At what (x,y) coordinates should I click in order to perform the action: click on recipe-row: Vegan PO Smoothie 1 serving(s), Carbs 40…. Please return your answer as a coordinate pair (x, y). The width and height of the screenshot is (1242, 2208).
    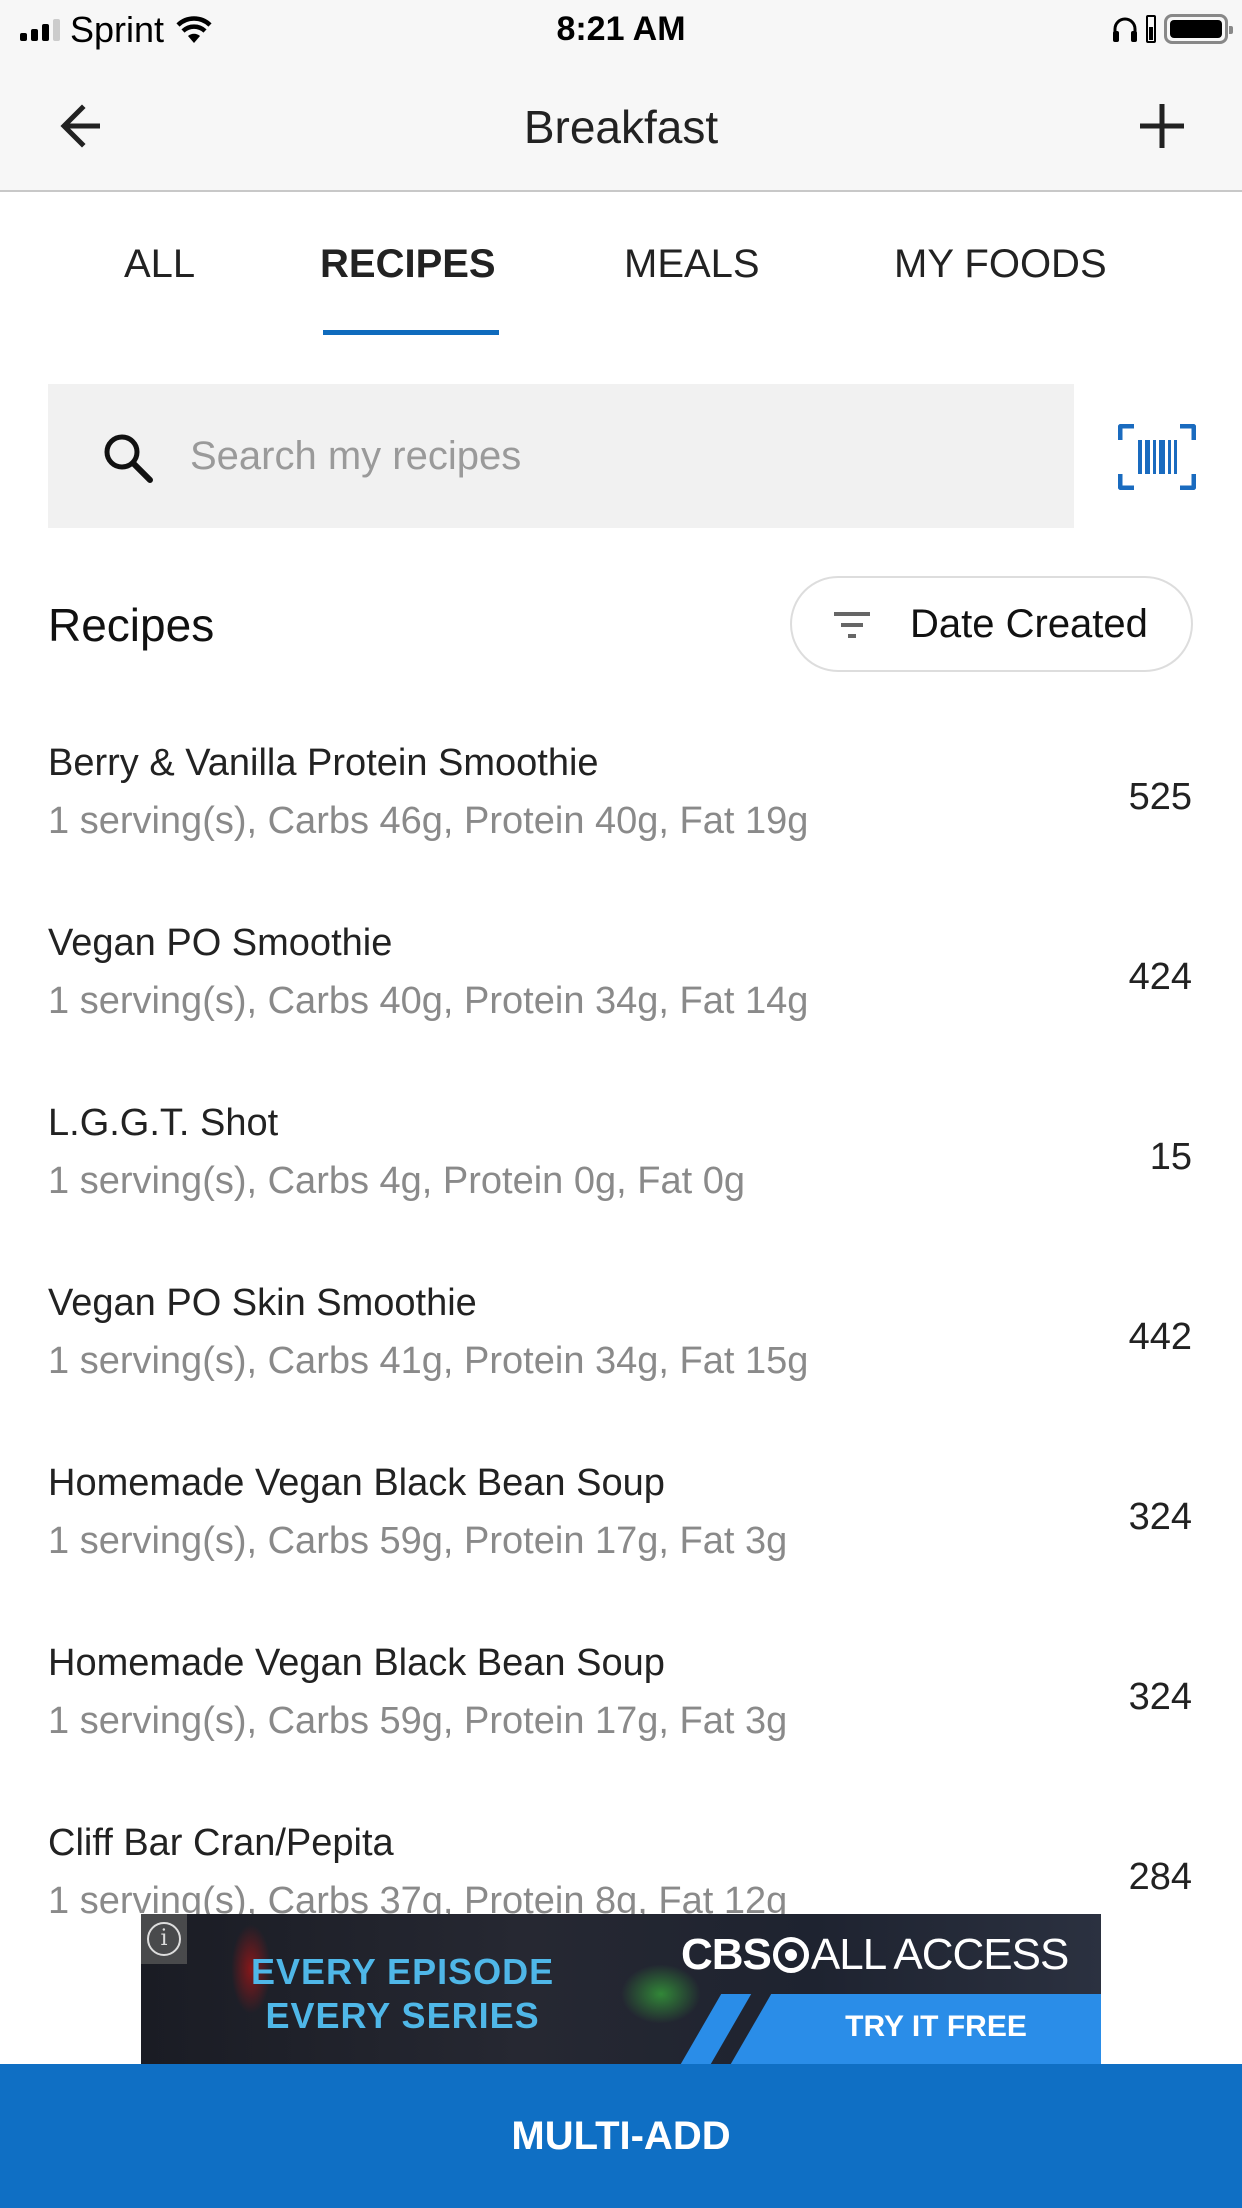
    Looking at the image, I should click on (621, 970).